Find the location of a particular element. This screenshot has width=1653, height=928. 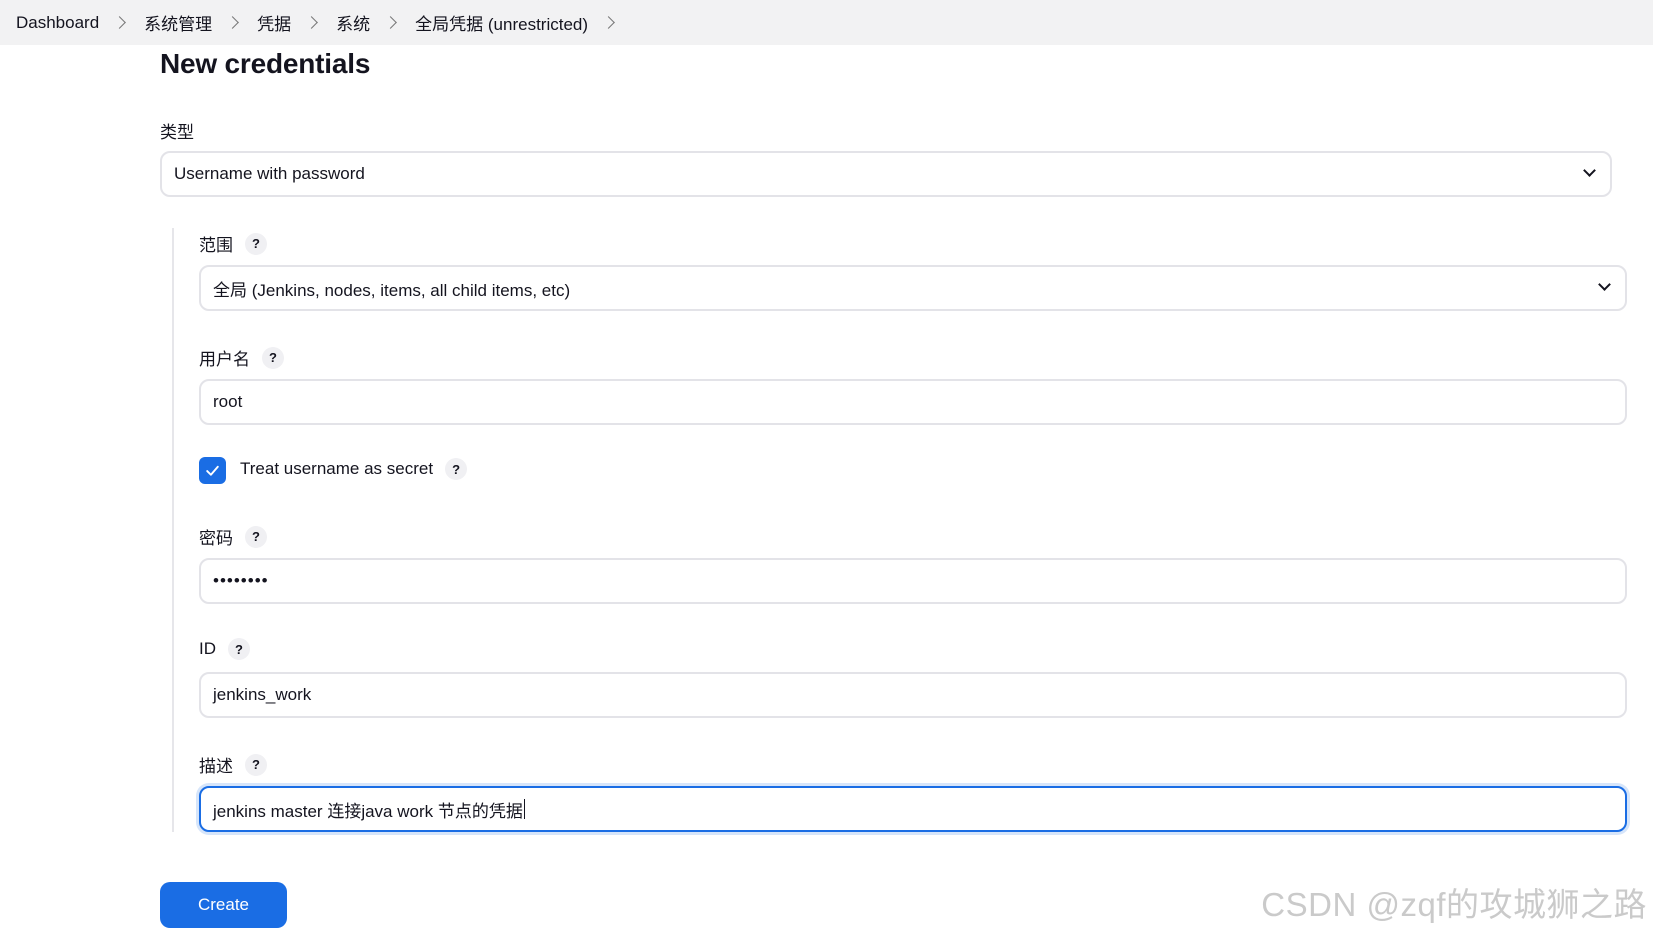

checkmark-icon is located at coordinates (212, 470).